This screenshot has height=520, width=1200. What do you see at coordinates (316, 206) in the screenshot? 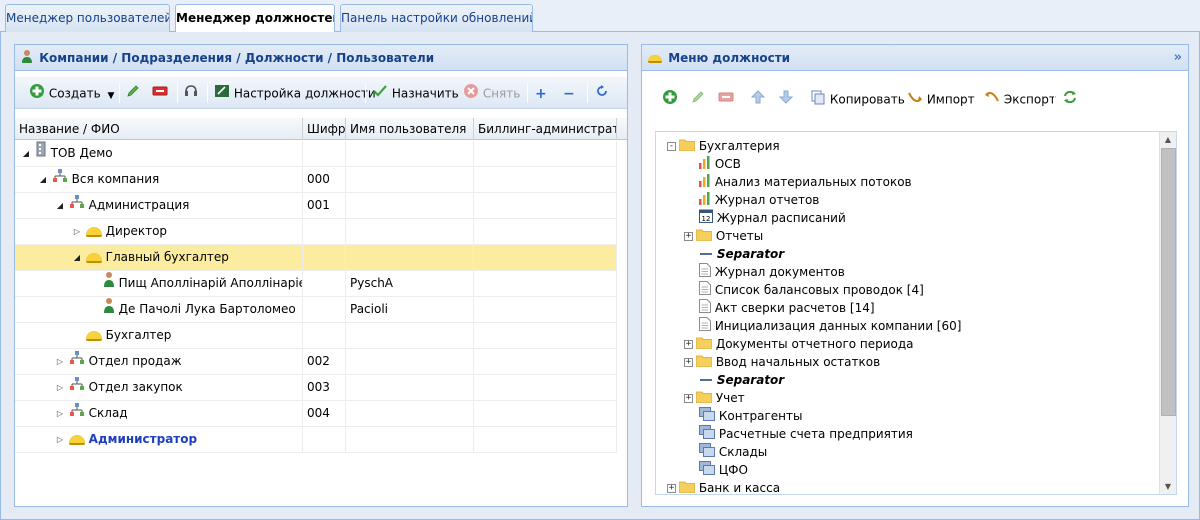
I see `table-row: ◢ Администрация 001` at bounding box center [316, 206].